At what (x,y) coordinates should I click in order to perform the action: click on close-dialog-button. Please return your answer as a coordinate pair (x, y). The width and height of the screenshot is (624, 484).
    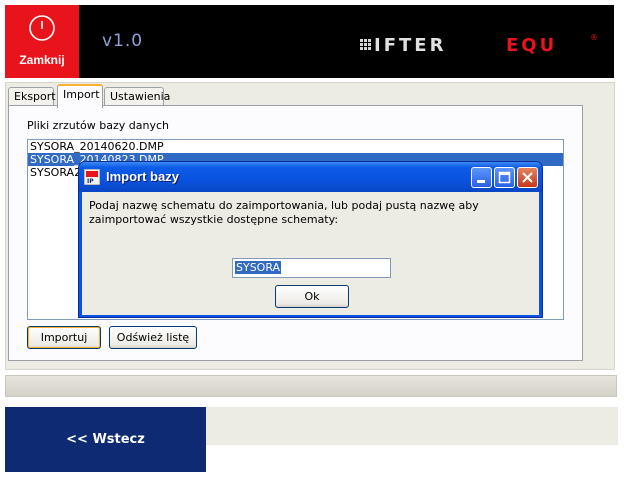
    Looking at the image, I should click on (527, 177).